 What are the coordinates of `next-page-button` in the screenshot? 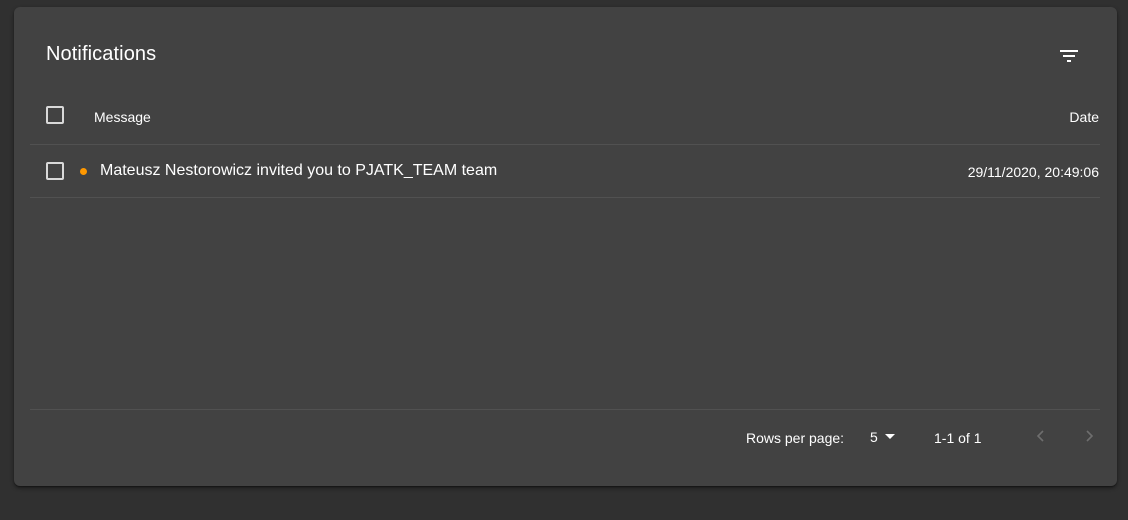 It's located at (1089, 436).